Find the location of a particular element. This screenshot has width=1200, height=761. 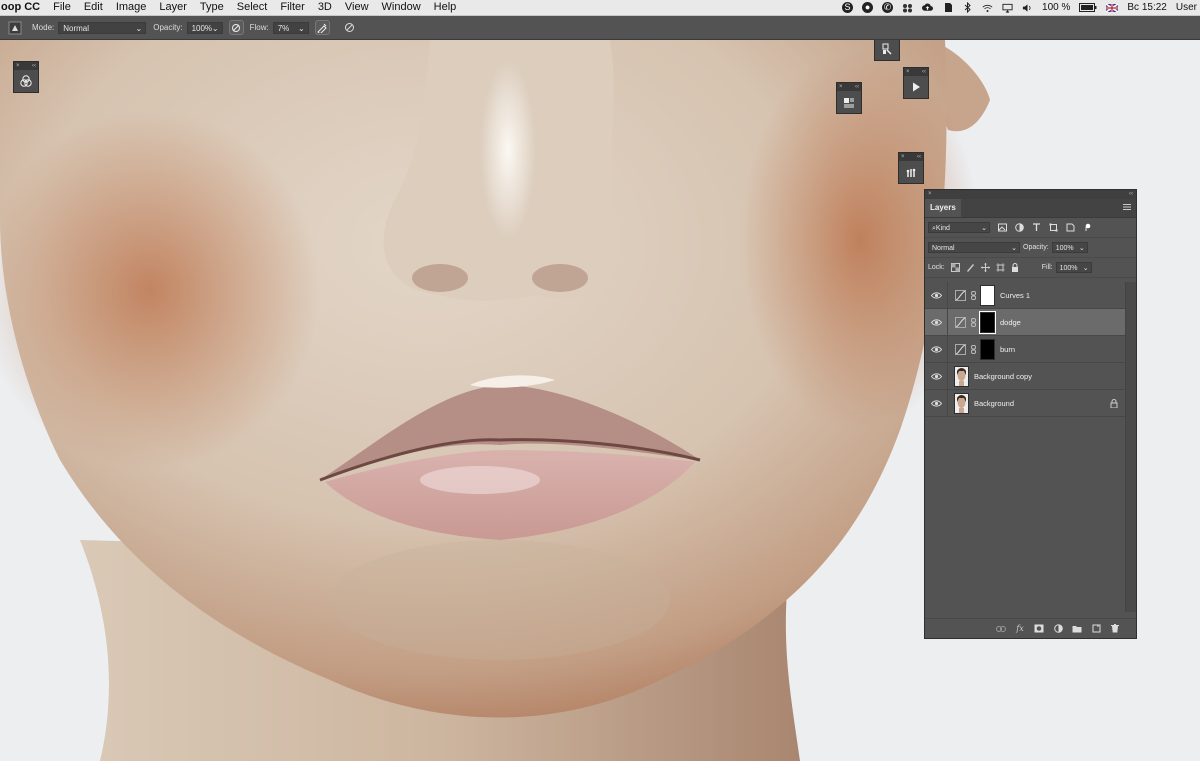

filter-kind-dropdown: ⌕Kind ⌄ is located at coordinates (959, 227).